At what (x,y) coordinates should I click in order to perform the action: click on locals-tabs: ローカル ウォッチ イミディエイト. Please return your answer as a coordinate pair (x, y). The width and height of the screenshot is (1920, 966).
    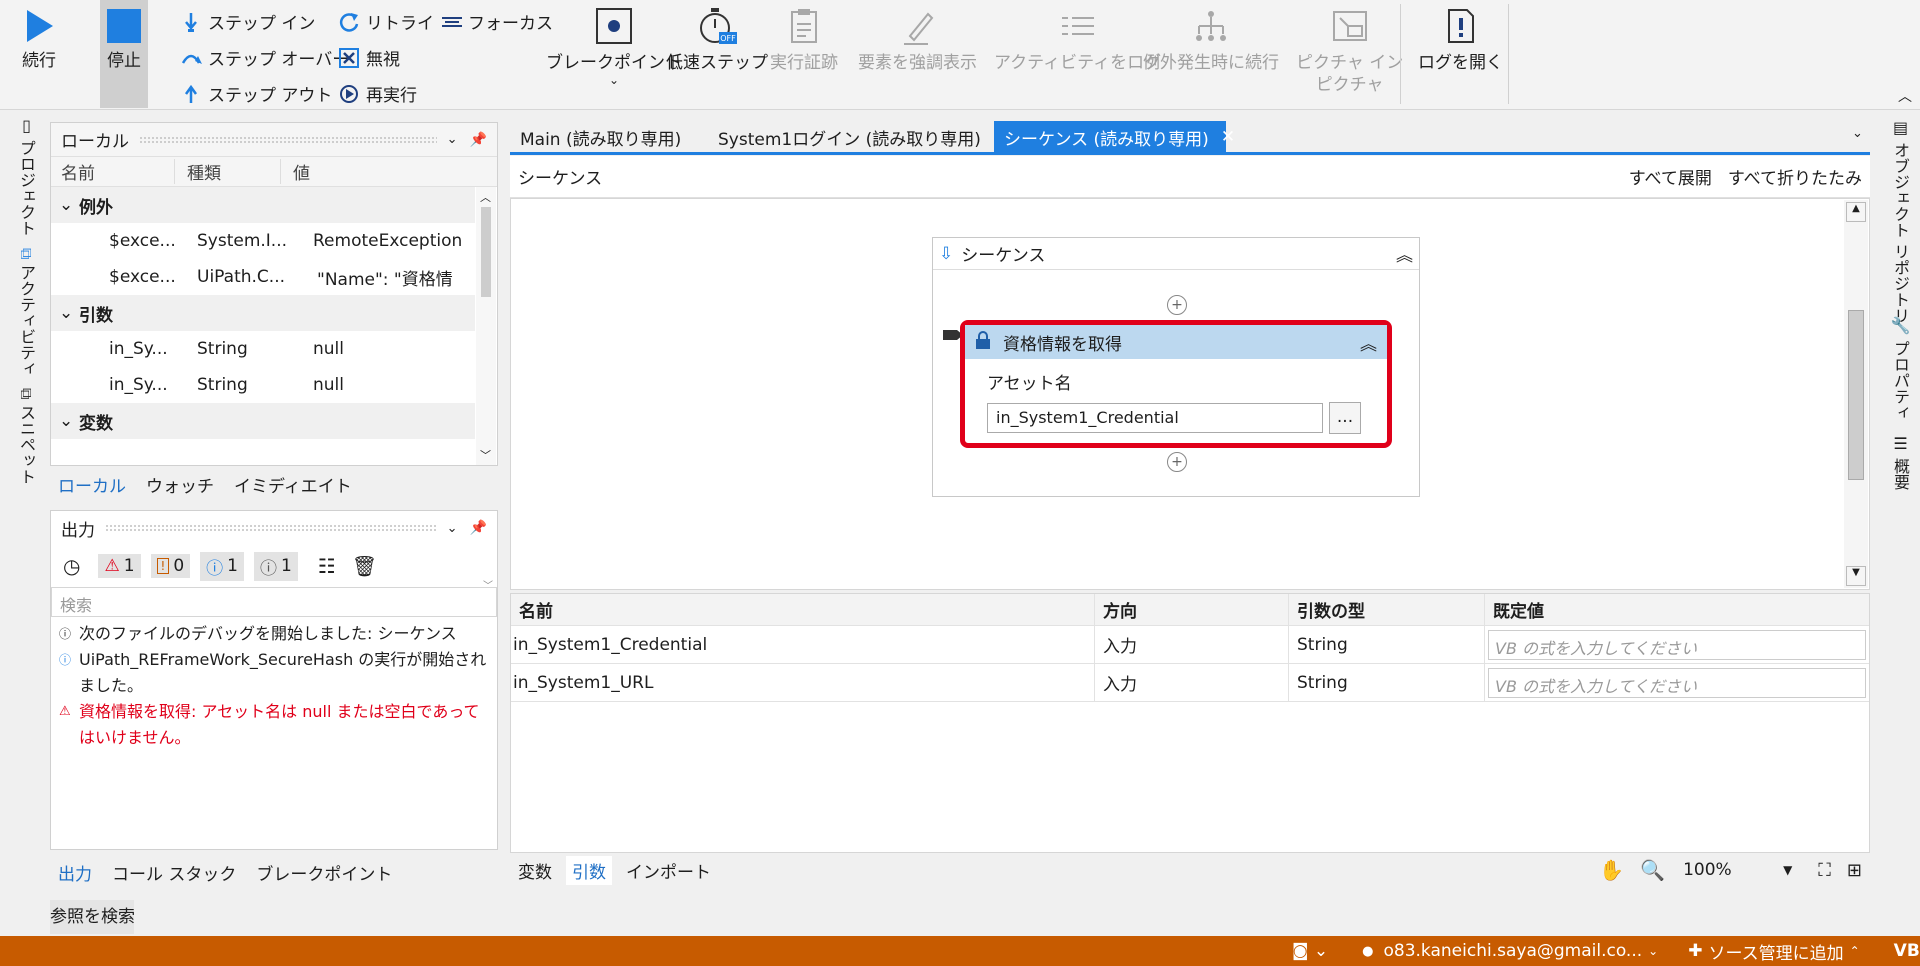
    Looking at the image, I should click on (215, 484).